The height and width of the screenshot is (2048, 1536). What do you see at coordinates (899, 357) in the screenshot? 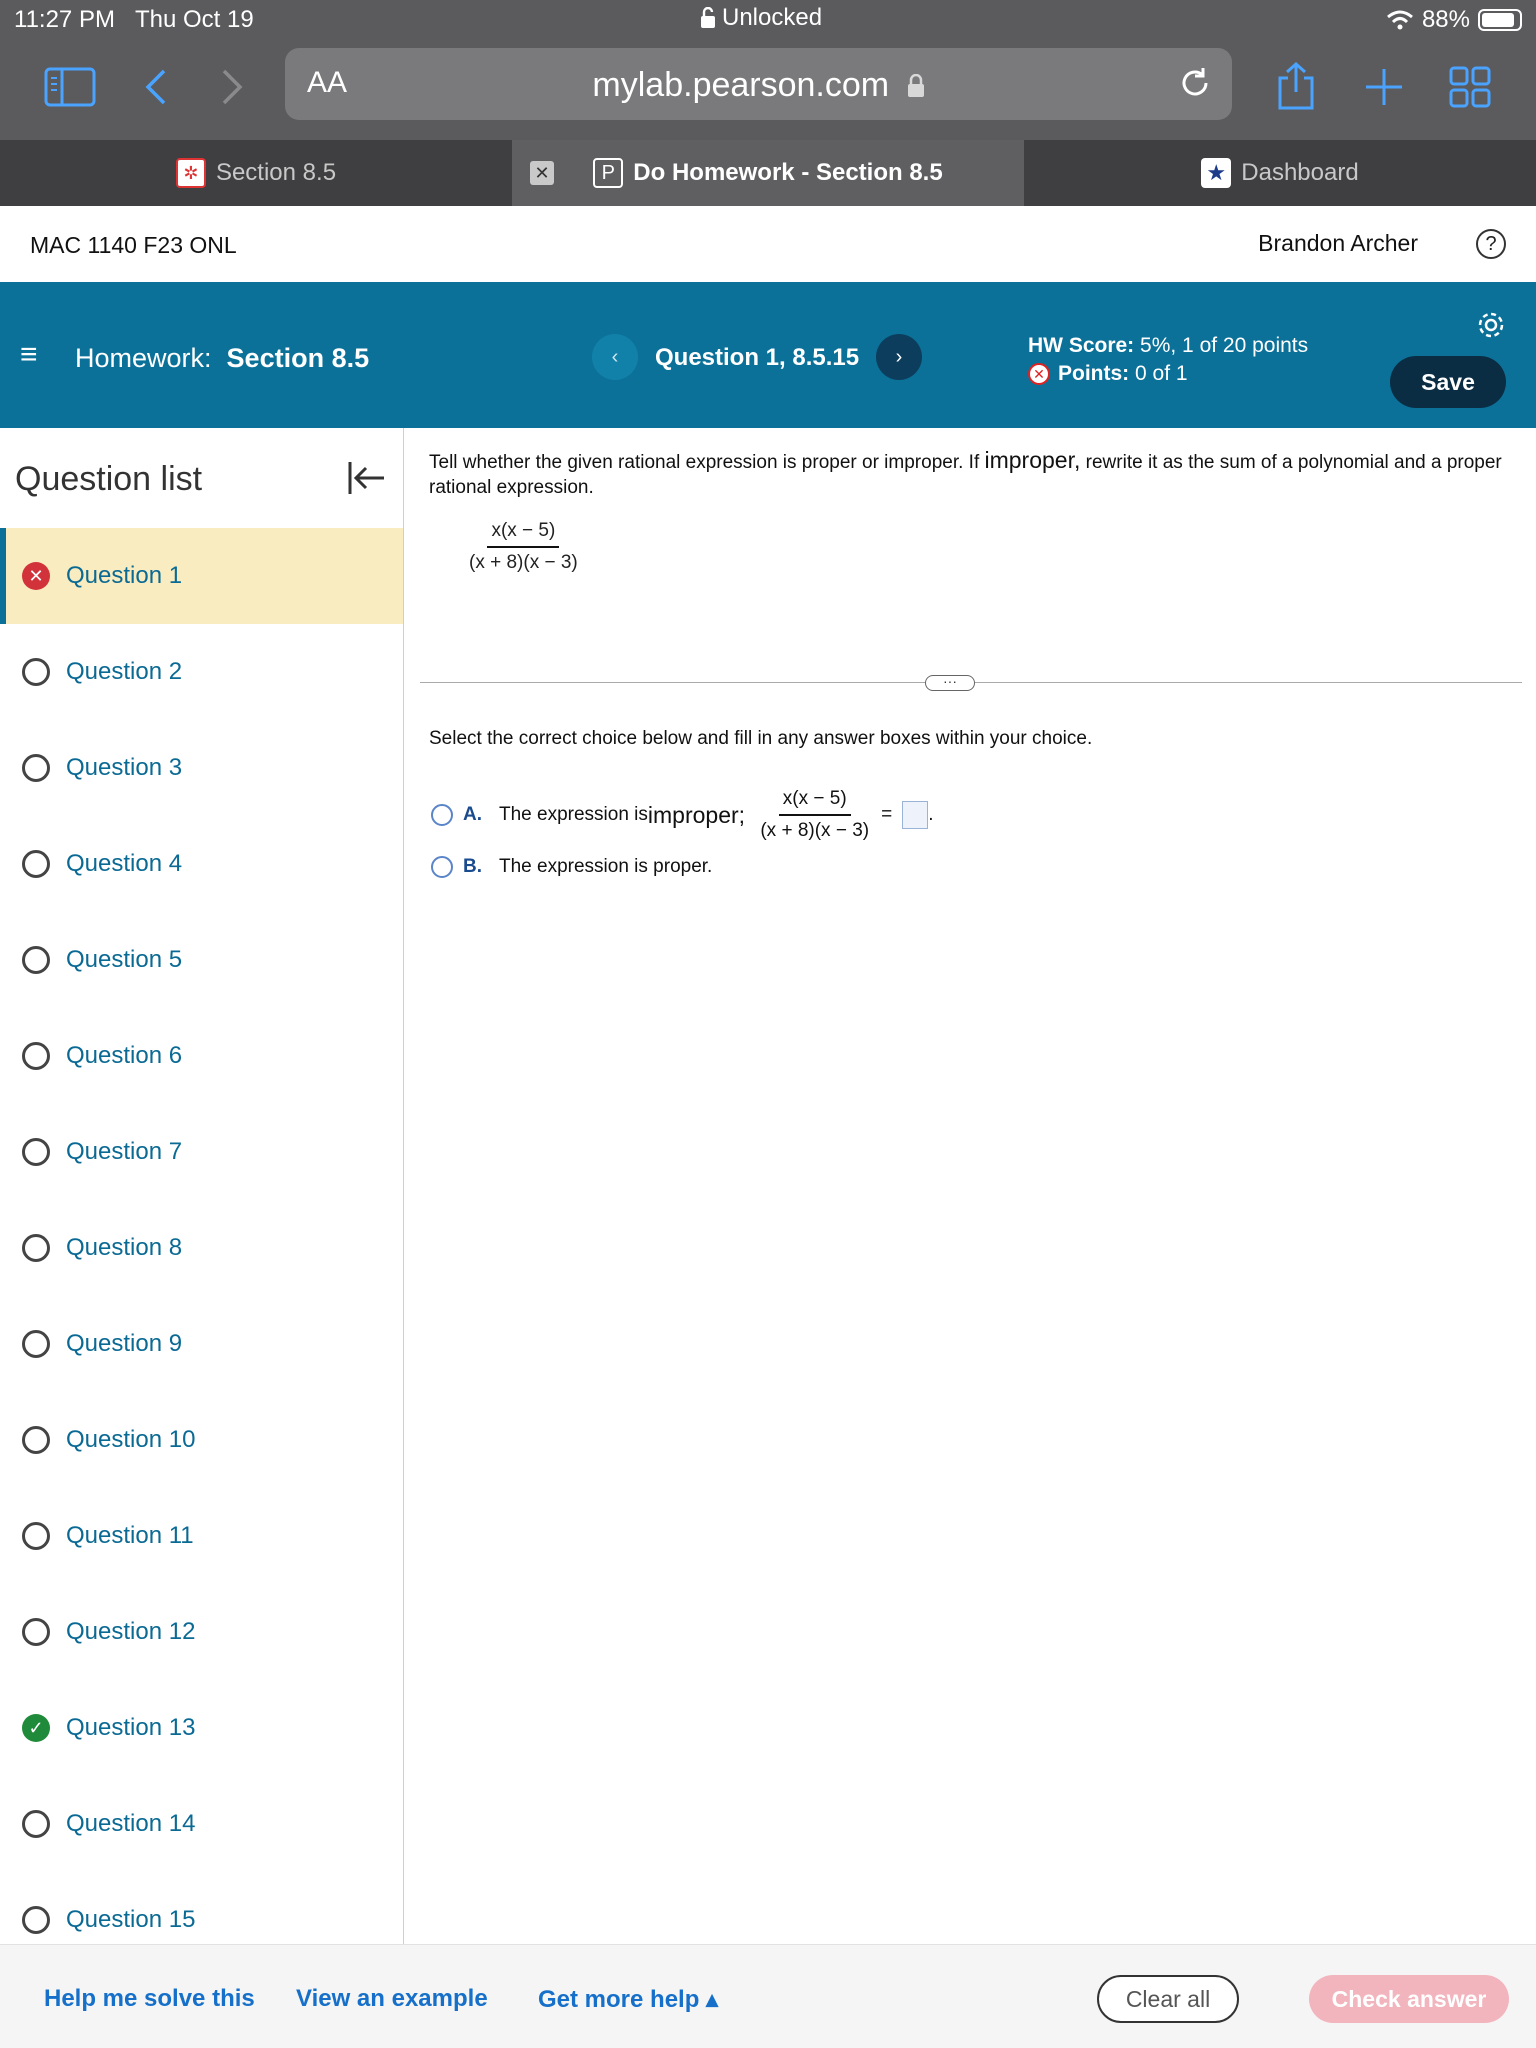
I see `next-question-button: ›` at bounding box center [899, 357].